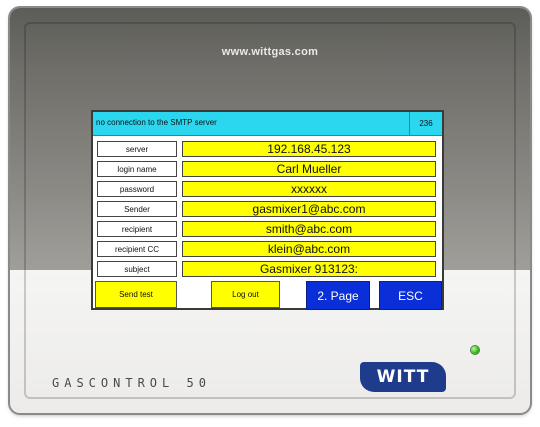 This screenshot has width=540, height=427. I want to click on password-field: xxxxxx, so click(309, 189).